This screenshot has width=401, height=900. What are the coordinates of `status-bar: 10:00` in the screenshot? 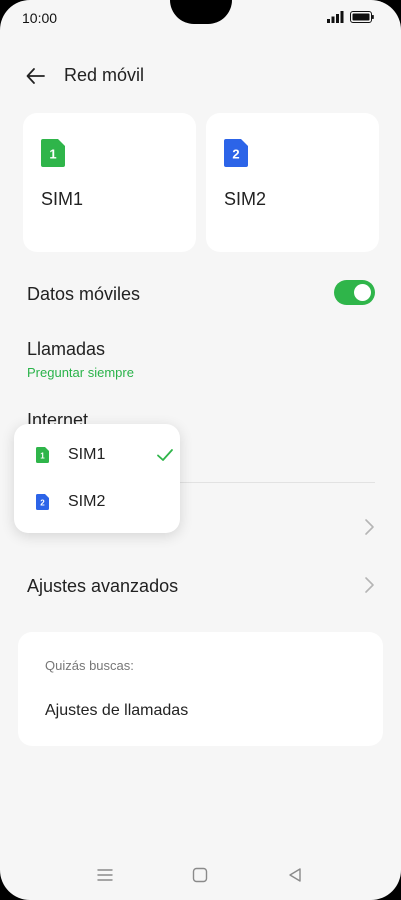 It's located at (200, 18).